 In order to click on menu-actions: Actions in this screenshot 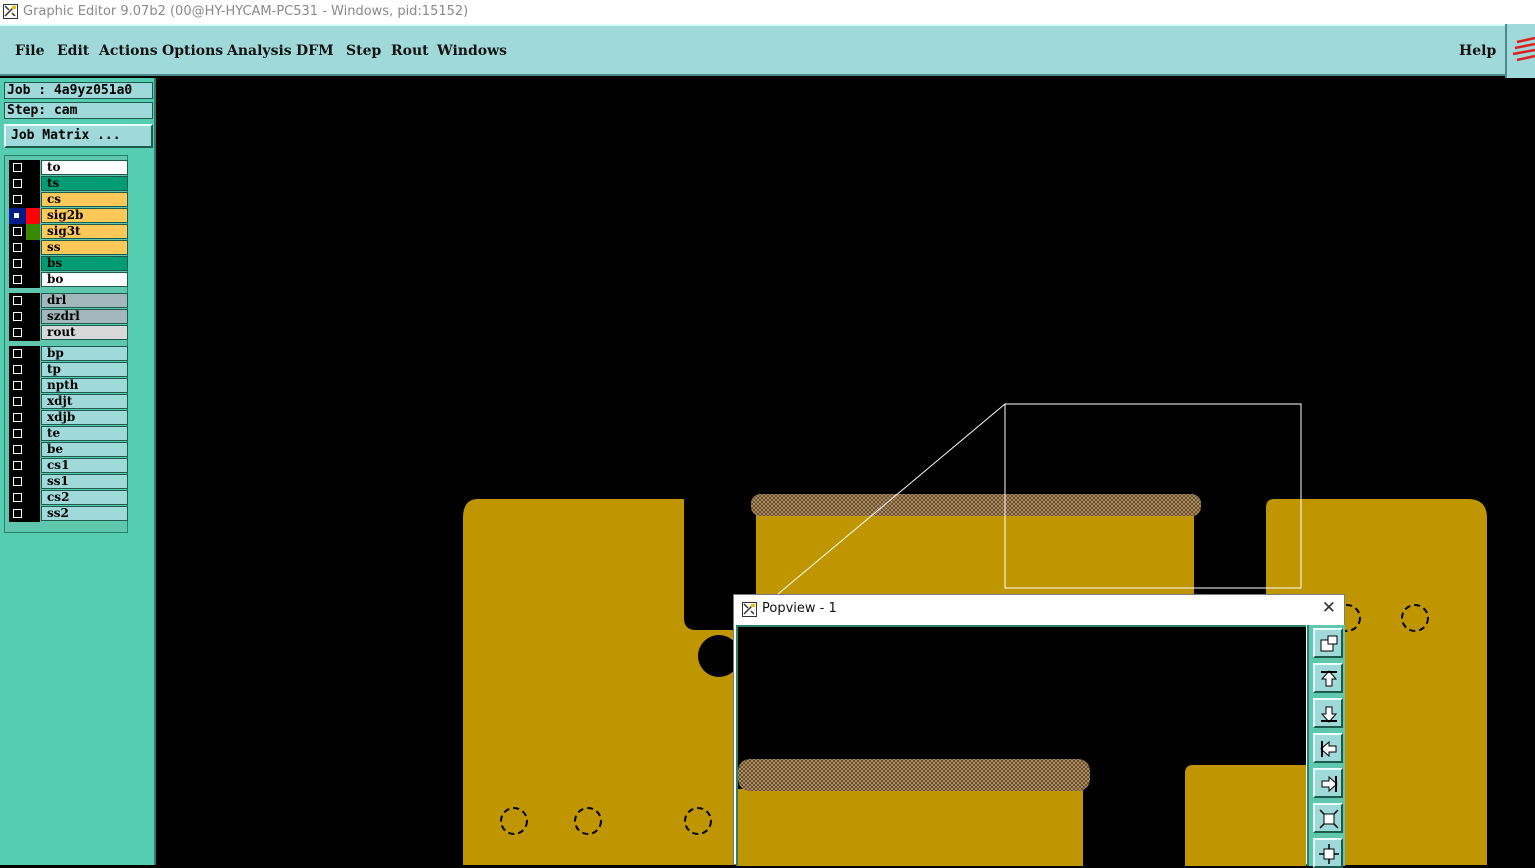, I will do `click(128, 51)`.